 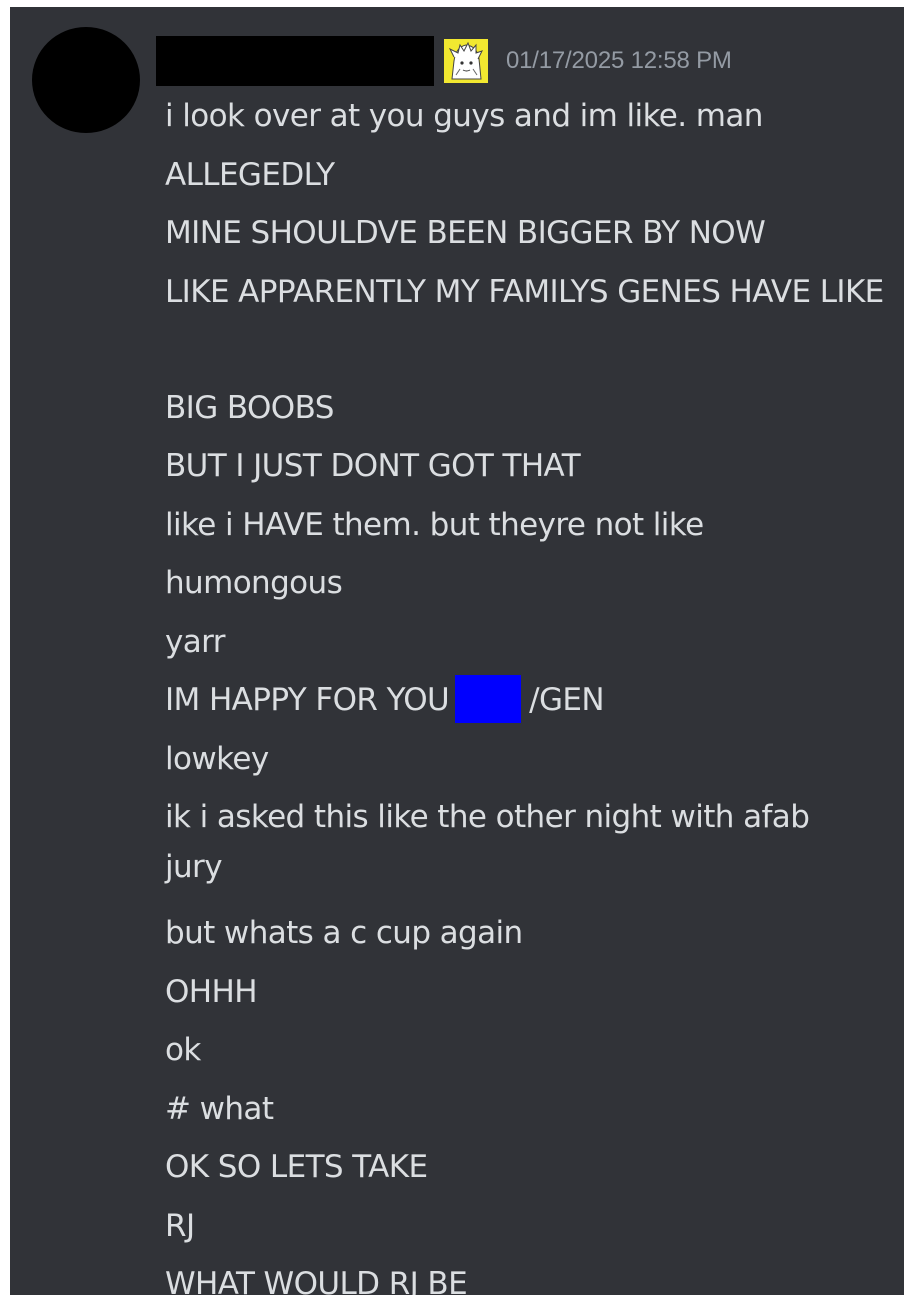 What do you see at coordinates (530, 529) in the screenshot?
I see `message-line: like i HAVE them. but theyre not like` at bounding box center [530, 529].